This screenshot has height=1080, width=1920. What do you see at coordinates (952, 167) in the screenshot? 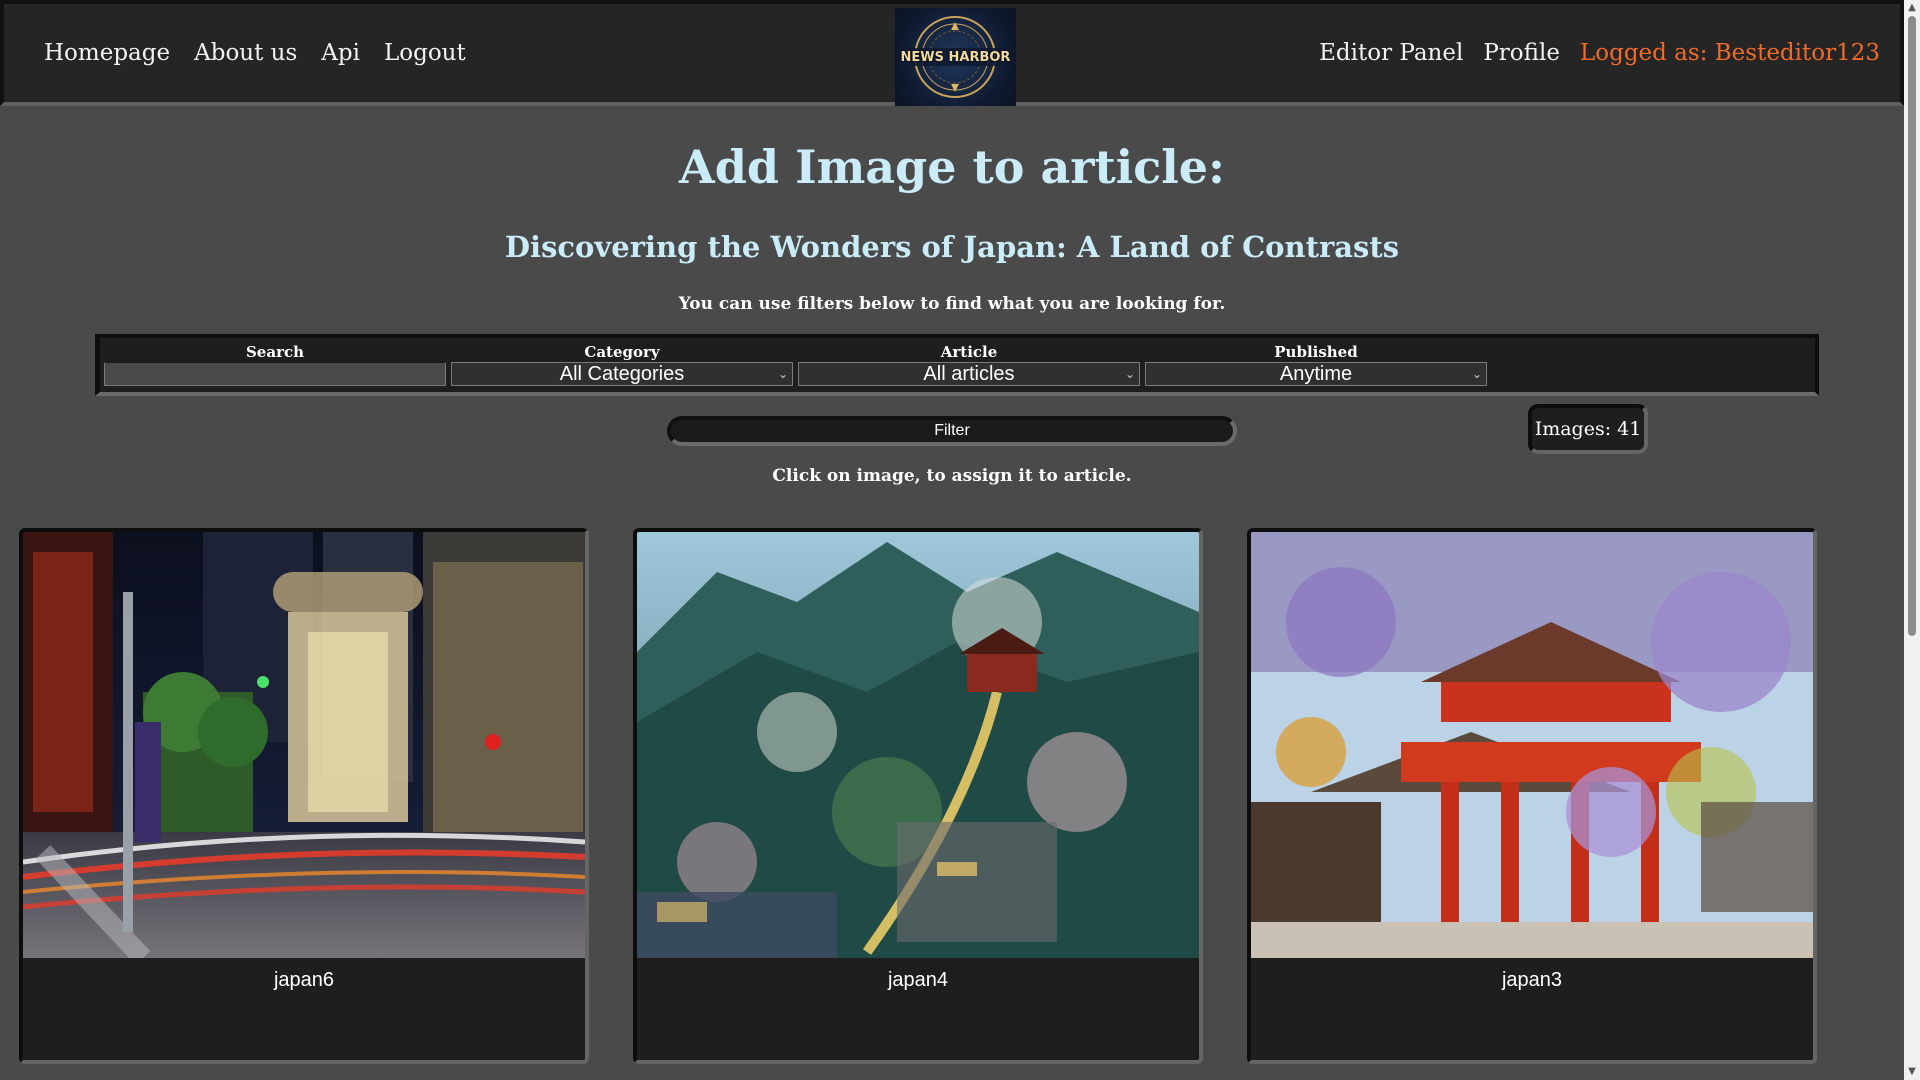
I see `page-title: Add Image to article:` at bounding box center [952, 167].